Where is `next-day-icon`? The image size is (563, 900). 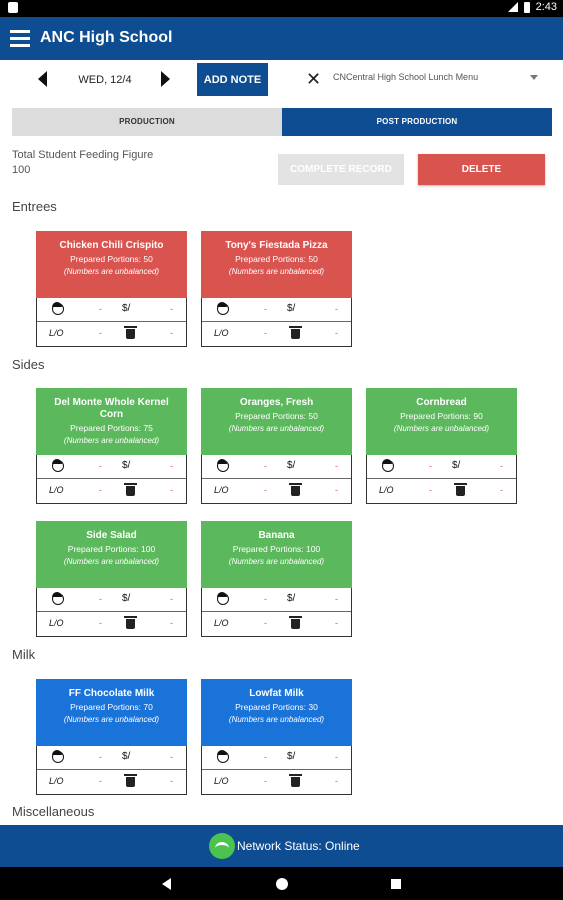 next-day-icon is located at coordinates (165, 79).